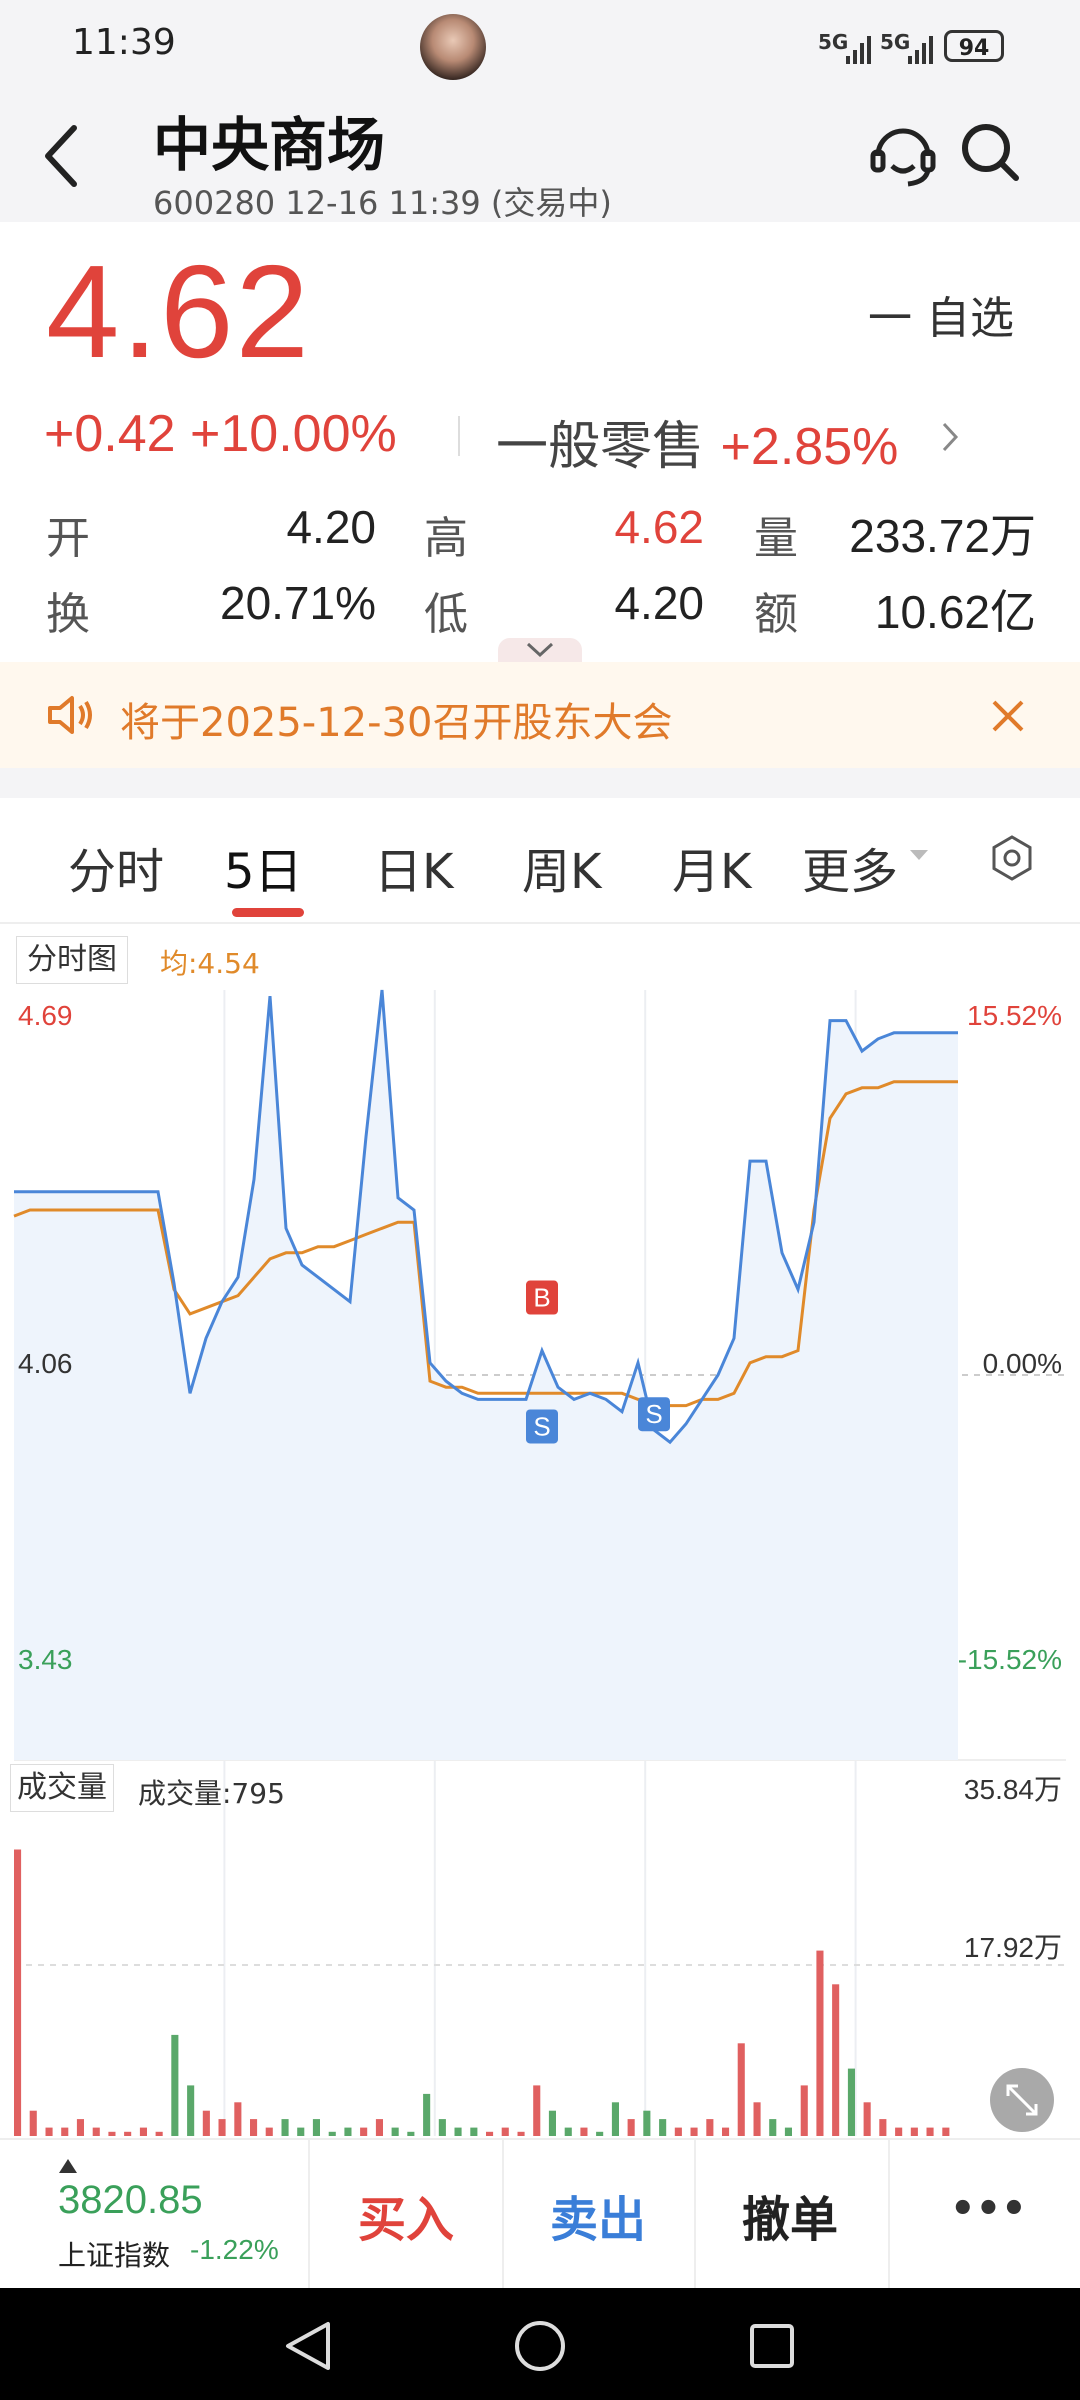 The width and height of the screenshot is (1080, 2400). Describe the element at coordinates (45, 1363) in the screenshot. I see `price-axis-mid: 4.06` at that location.